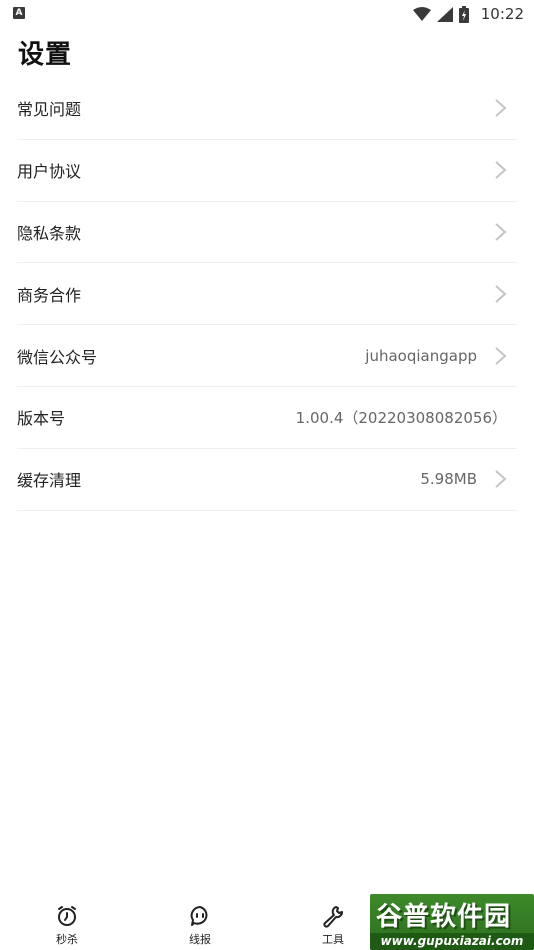 This screenshot has height=950, width=534. I want to click on settings-item-label: 缓存清理, so click(49, 481).